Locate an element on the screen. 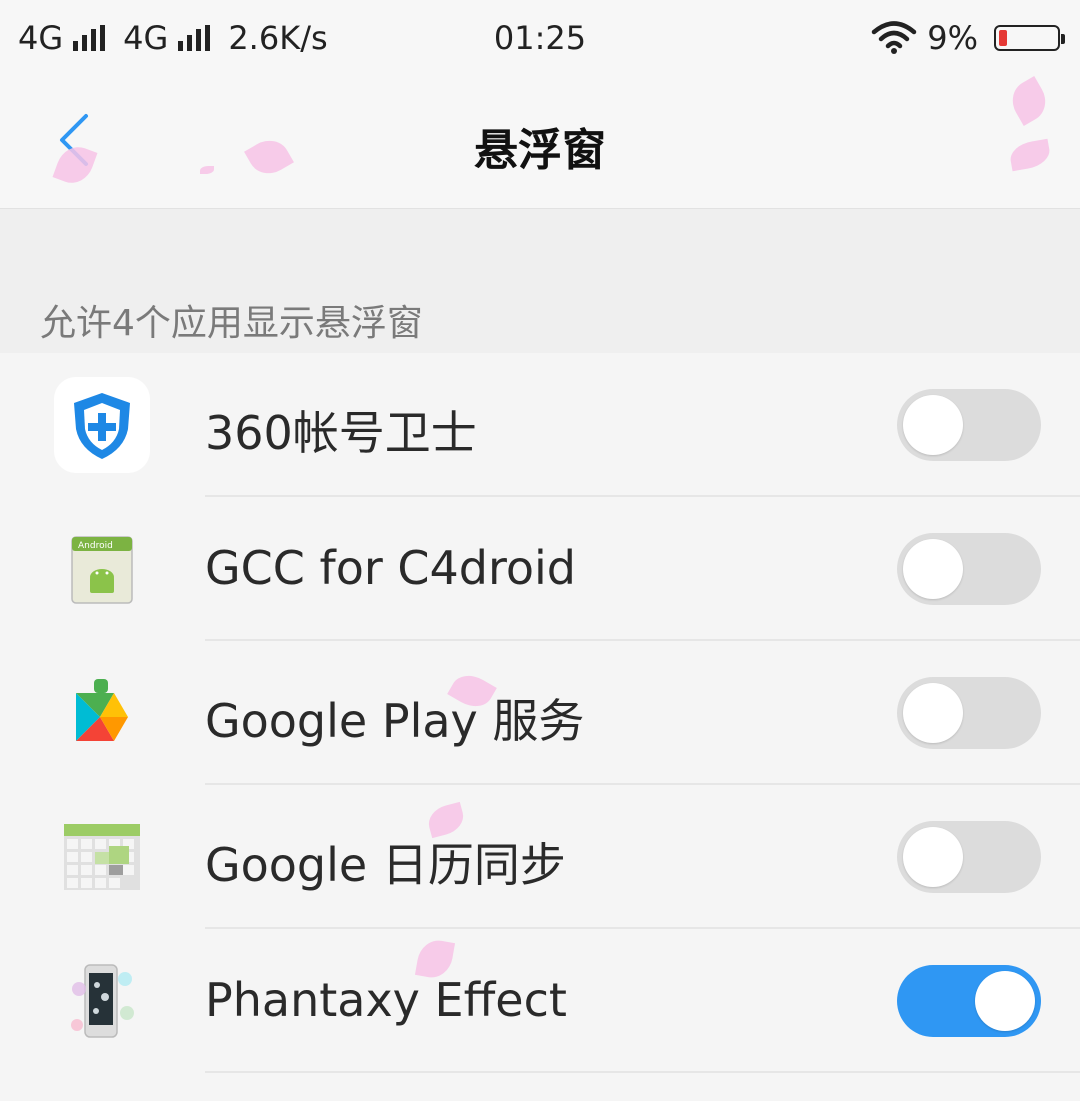 The height and width of the screenshot is (1101, 1080). list-item: Google 日历同步 is located at coordinates (540, 857).